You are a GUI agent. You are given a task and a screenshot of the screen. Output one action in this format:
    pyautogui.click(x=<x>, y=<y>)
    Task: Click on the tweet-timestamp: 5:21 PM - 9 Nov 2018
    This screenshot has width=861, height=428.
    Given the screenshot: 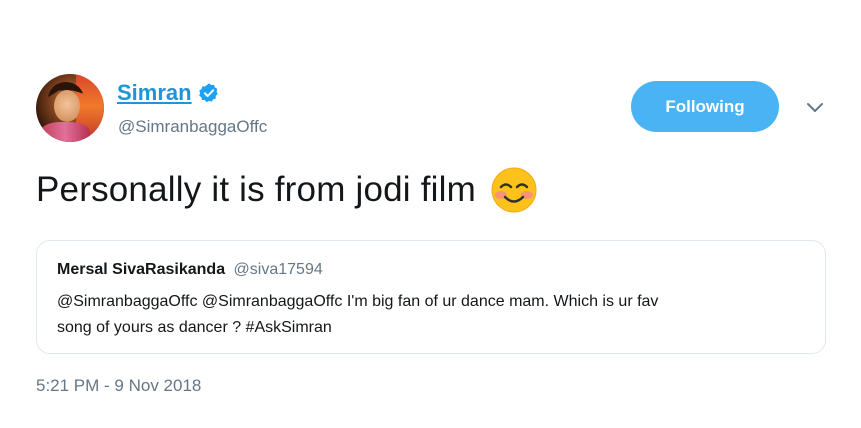 What is the action you would take?
    pyautogui.click(x=118, y=386)
    